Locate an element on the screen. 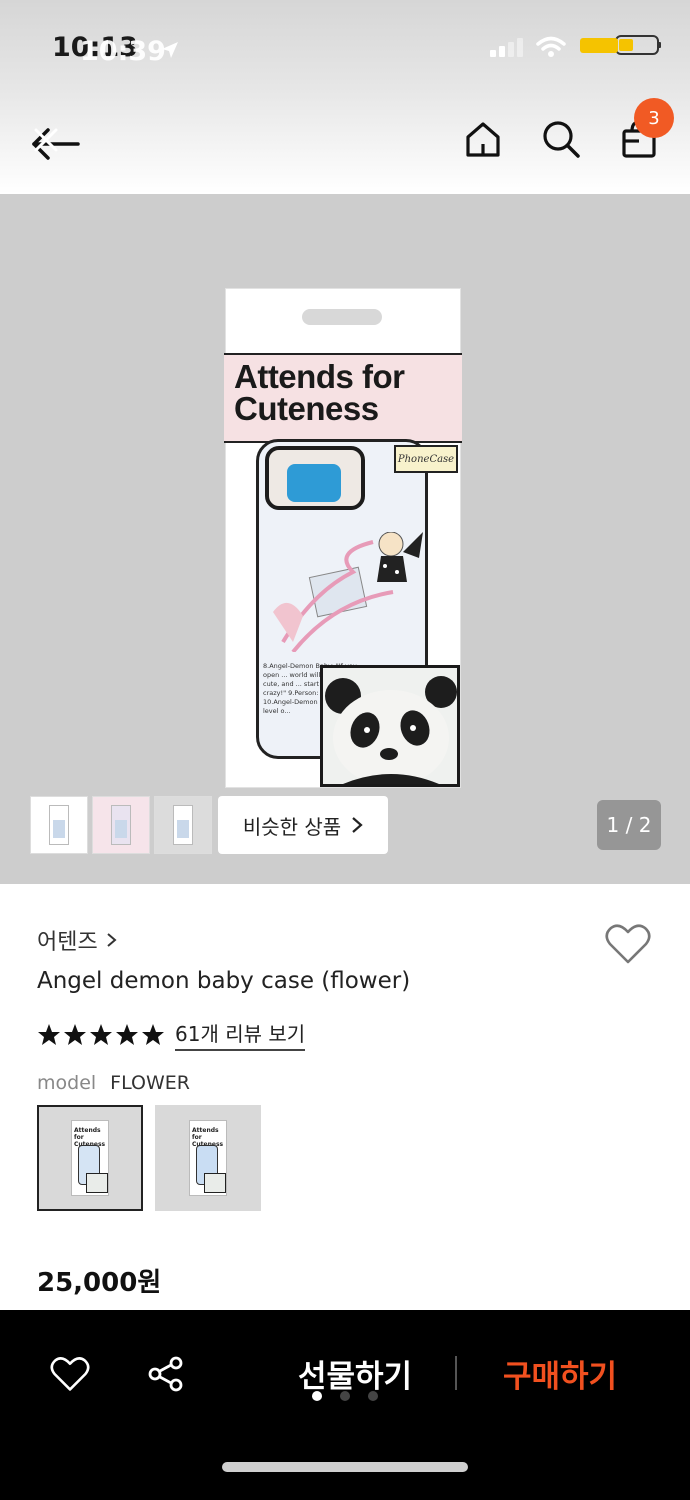 This screenshot has height=1500, width=690. box-banner: Attends for Cuteness is located at coordinates (343, 398).